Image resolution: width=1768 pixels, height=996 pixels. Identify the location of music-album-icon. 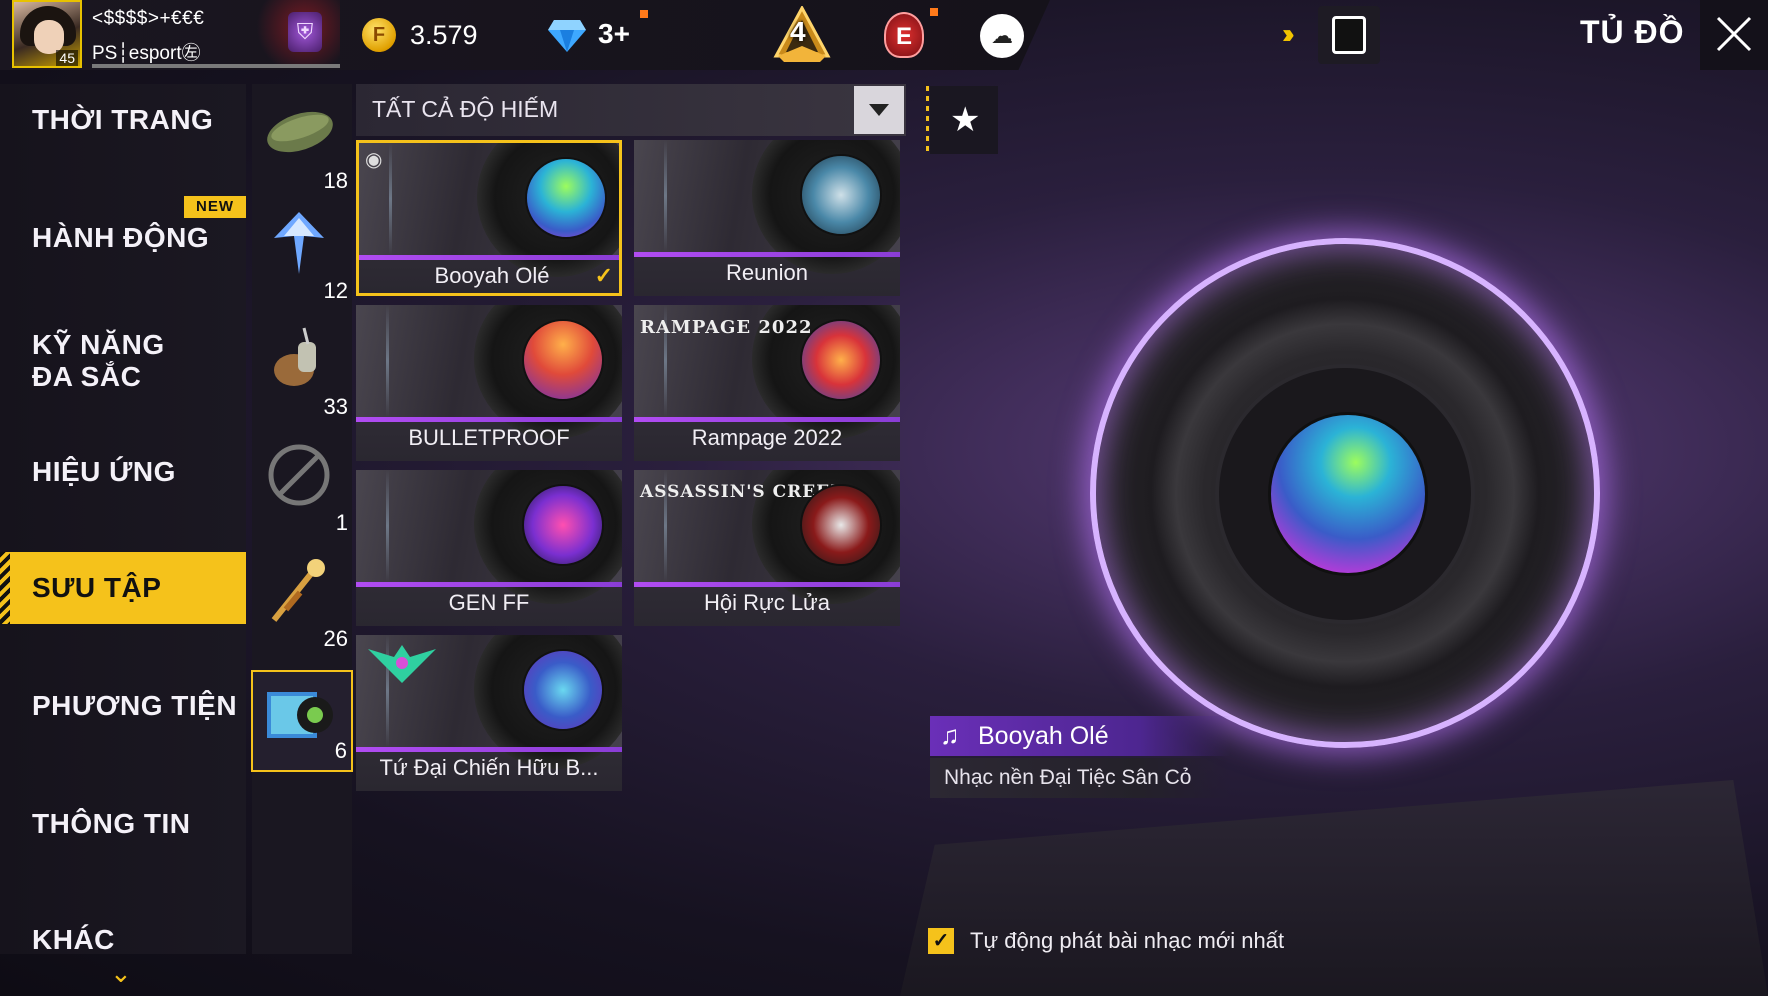
(300, 715).